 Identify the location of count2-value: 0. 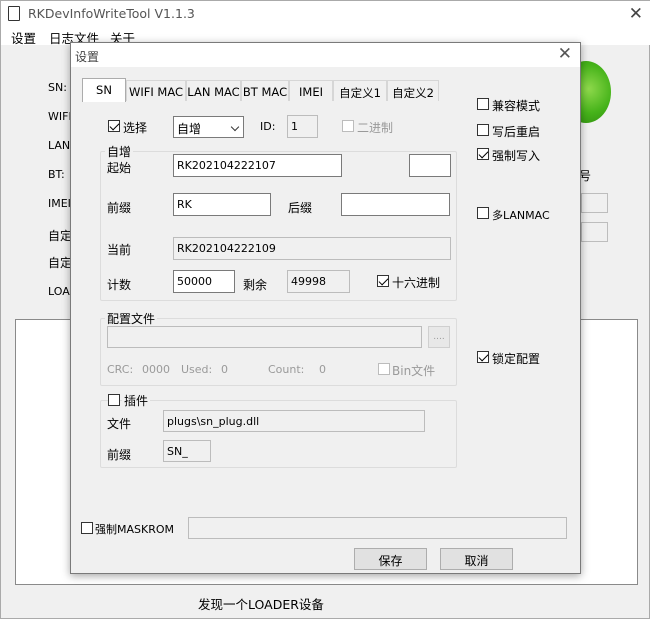
(322, 369).